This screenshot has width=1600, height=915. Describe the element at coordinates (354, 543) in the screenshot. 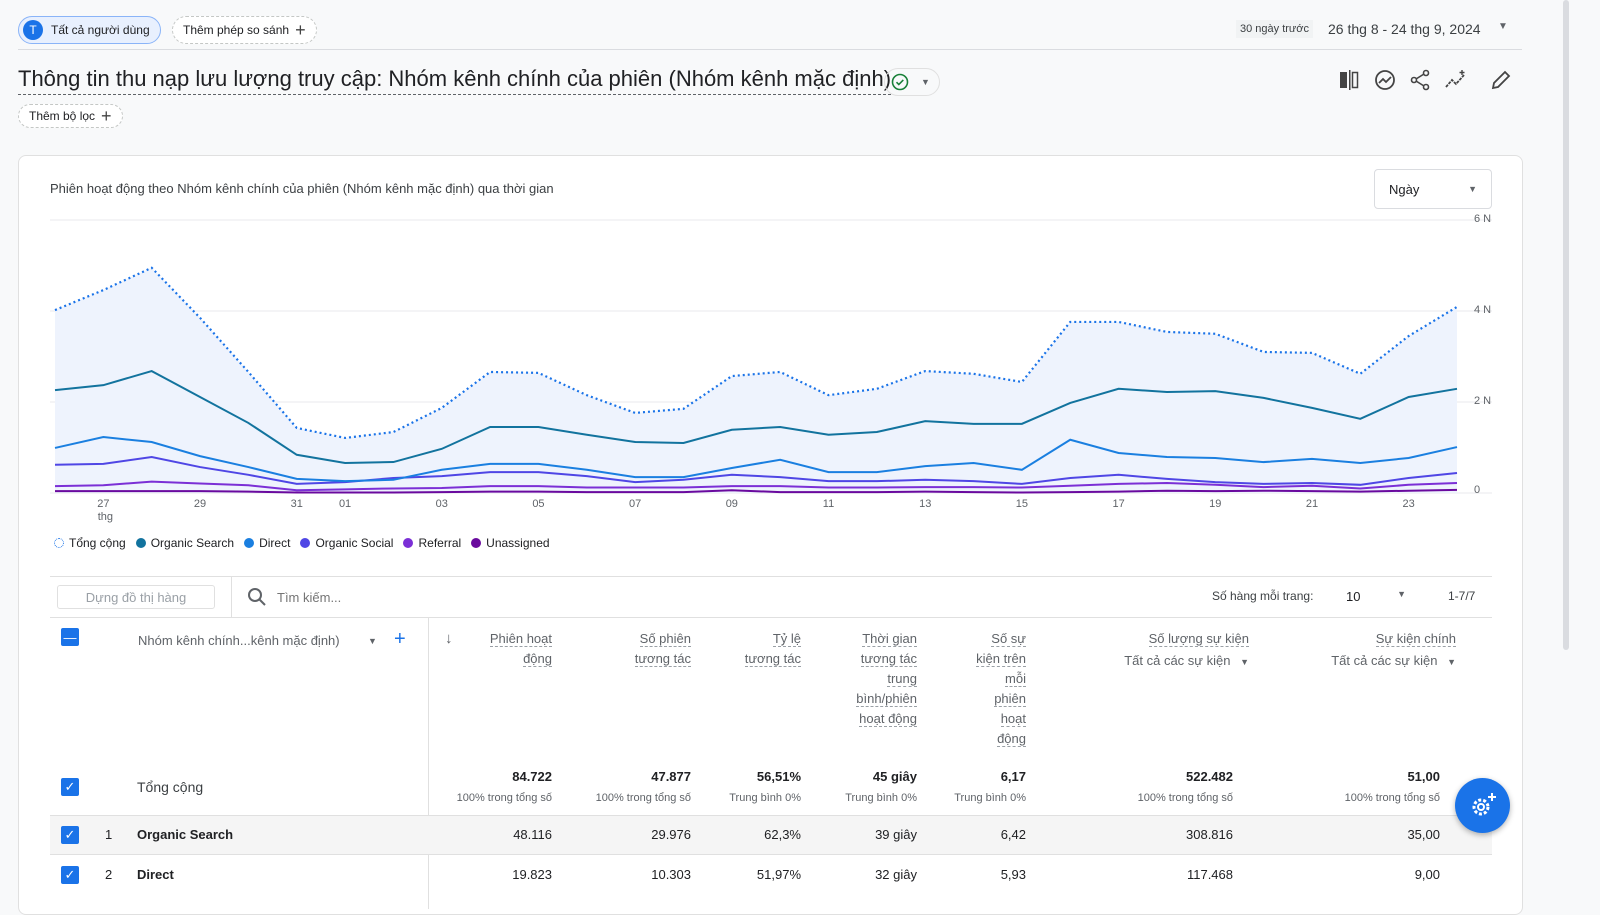

I see `legend-label: Organic Social` at that location.